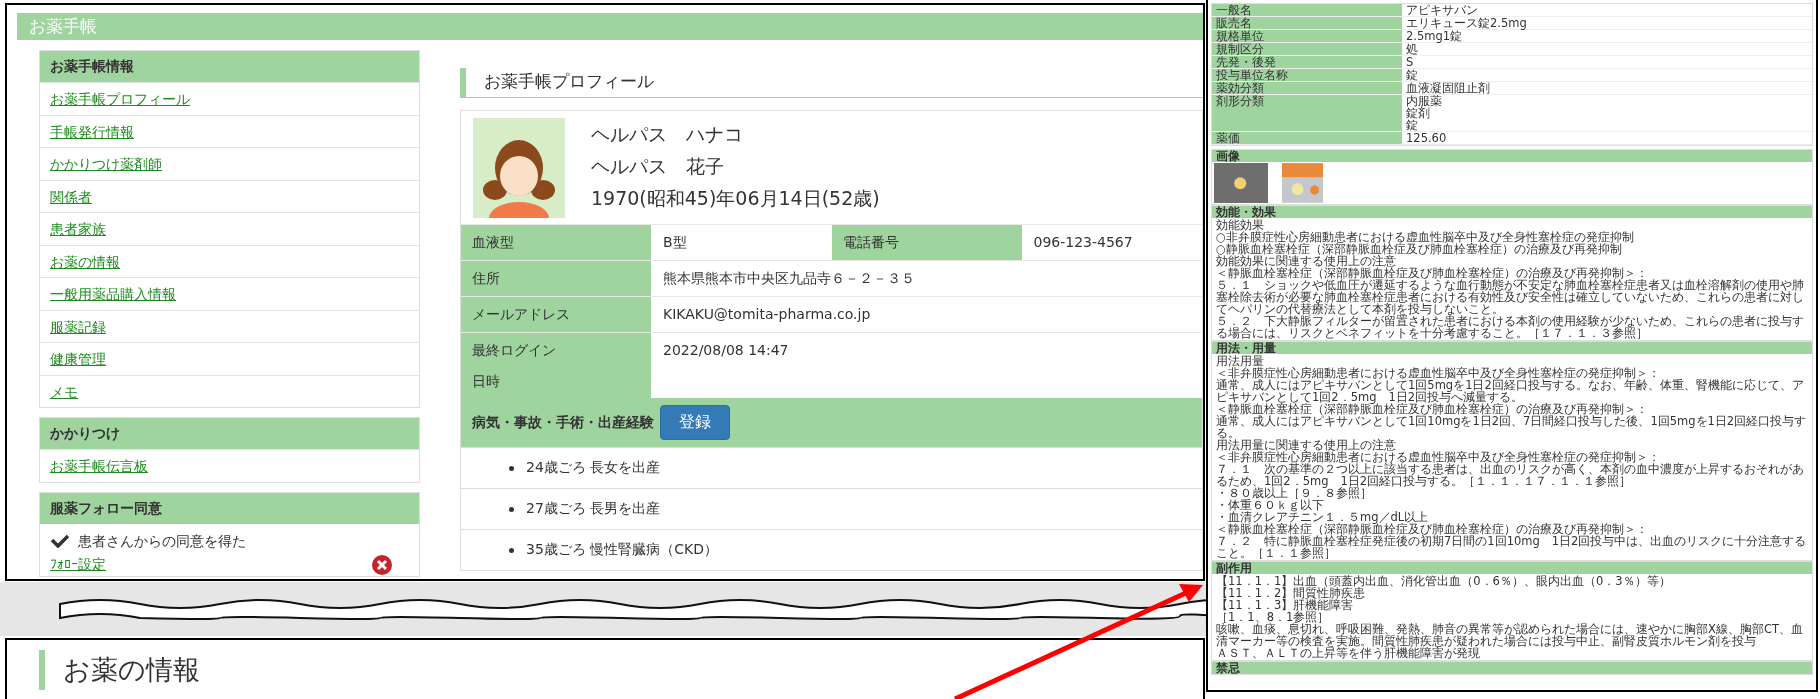 The image size is (1820, 699). I want to click on document-text: 効能効果に関連する使用上の注意, so click(1306, 261).